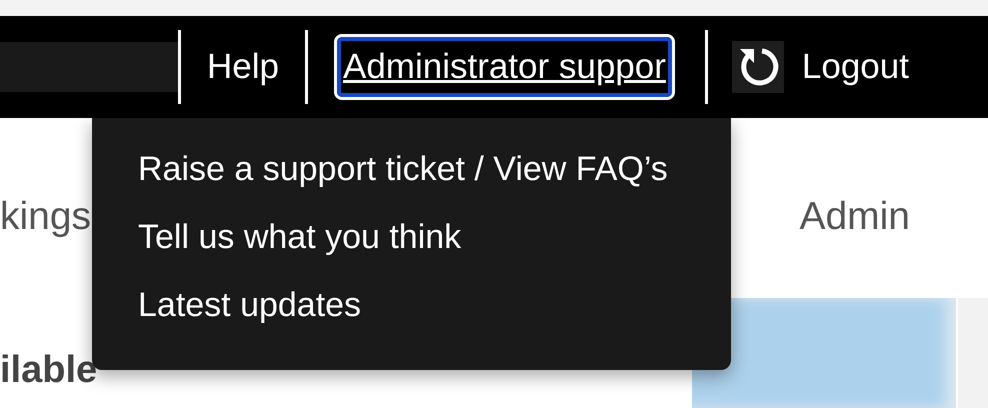 Image resolution: width=988 pixels, height=408 pixels. Describe the element at coordinates (403, 169) in the screenshot. I see `menu-item: Raise a support ticket / View FAQ’s` at that location.